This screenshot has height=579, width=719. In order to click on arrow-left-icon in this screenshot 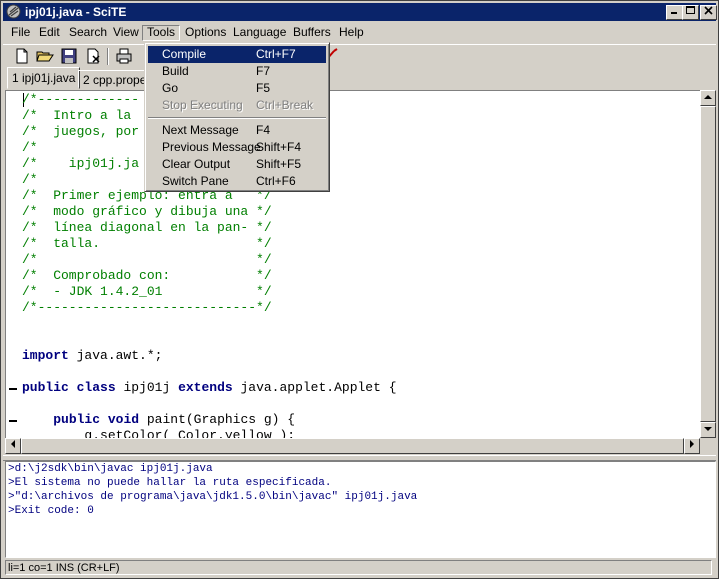, I will do `click(13, 444)`.